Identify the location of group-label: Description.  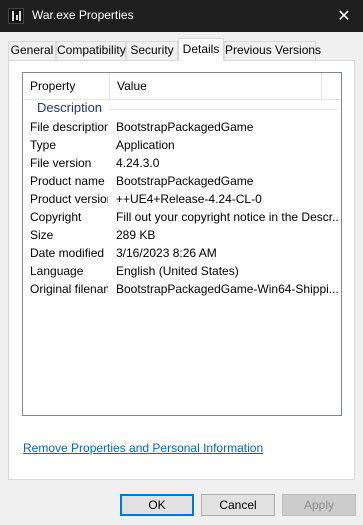
(70, 107).